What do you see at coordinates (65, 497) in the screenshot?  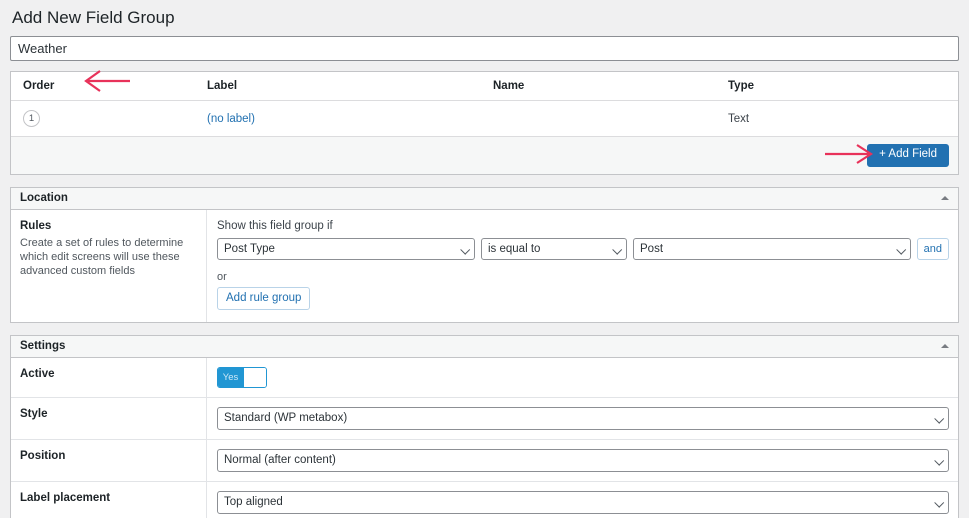 I see `setting-title: Label placement` at bounding box center [65, 497].